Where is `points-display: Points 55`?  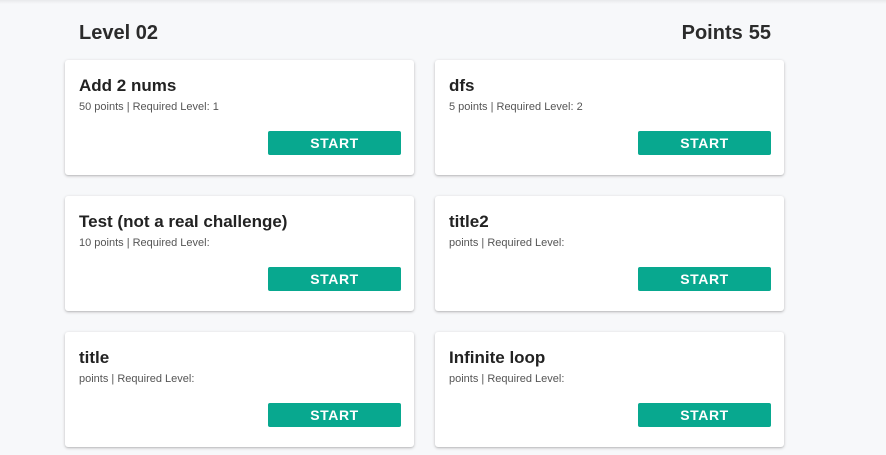 points-display: Points 55 is located at coordinates (726, 33).